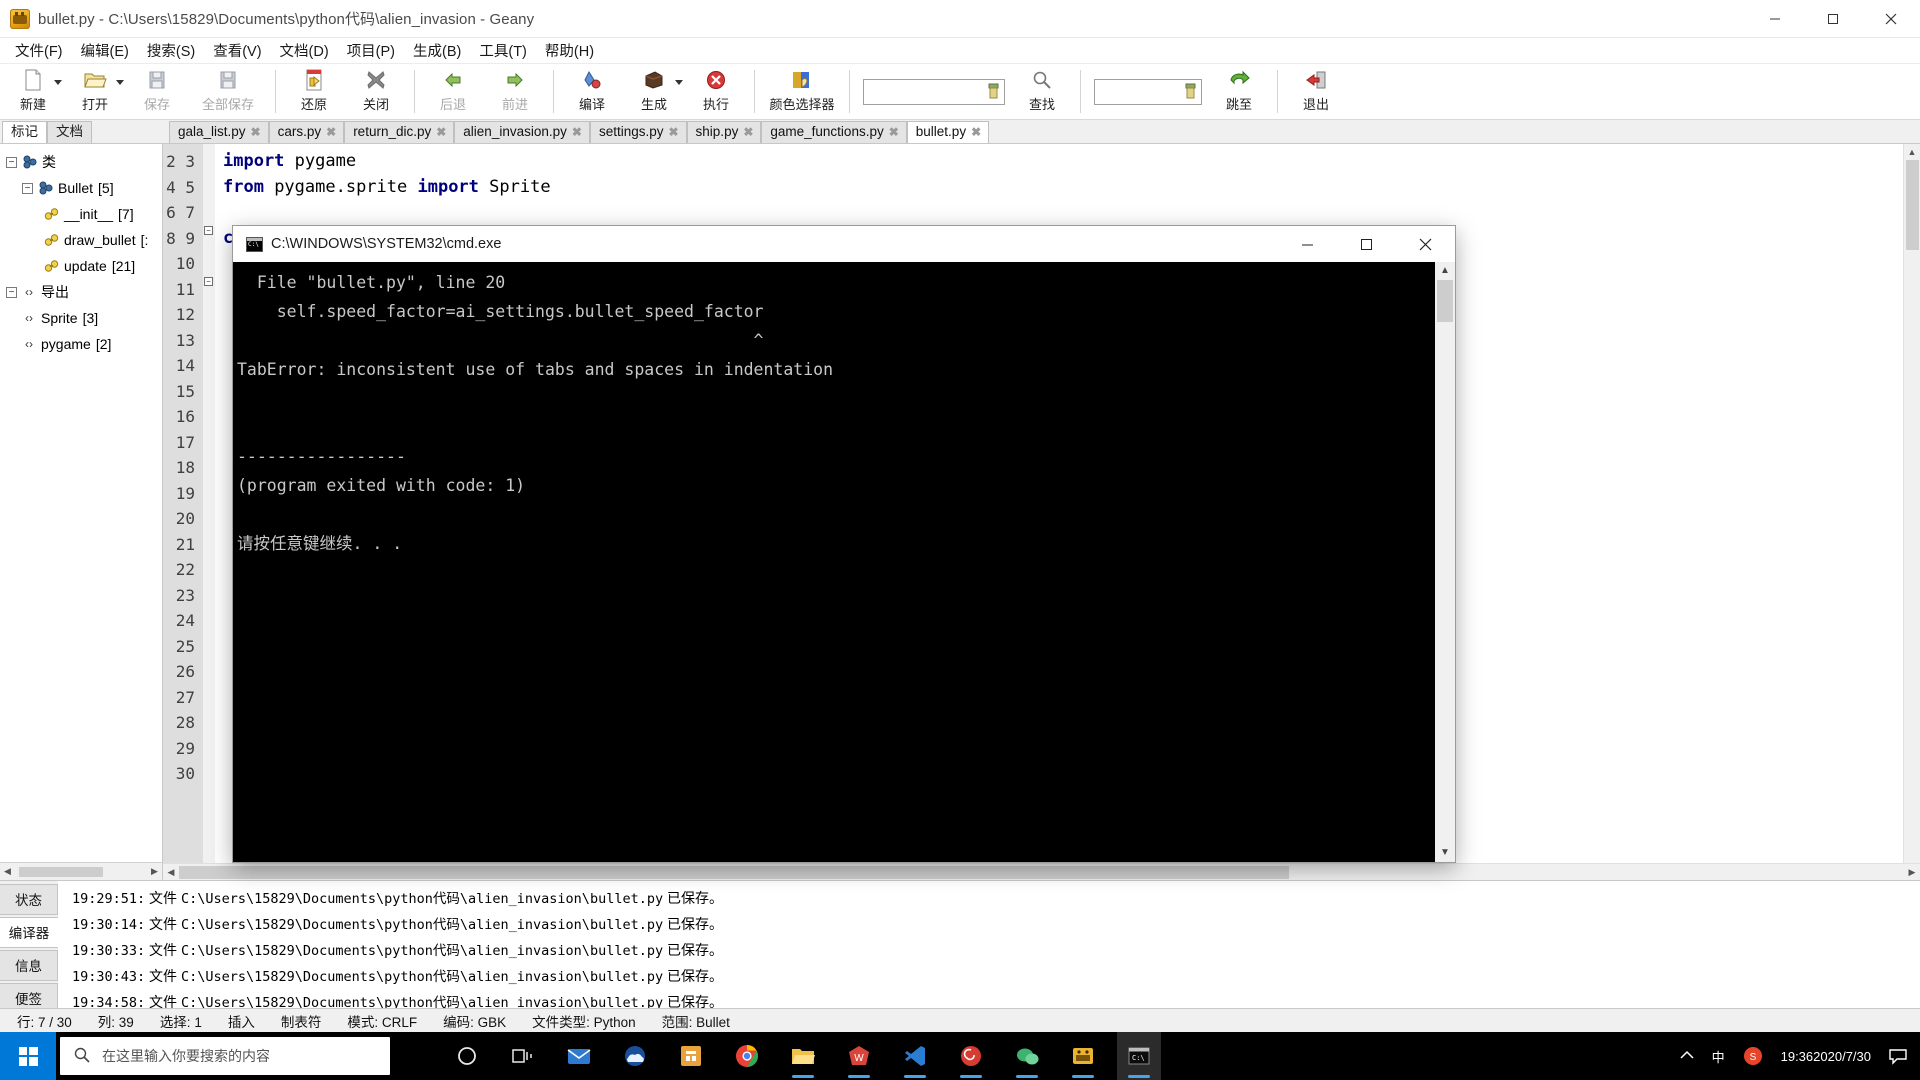 Image resolution: width=1920 pixels, height=1080 pixels. Describe the element at coordinates (1027, 1056) in the screenshot. I see `wechat-icon` at that location.